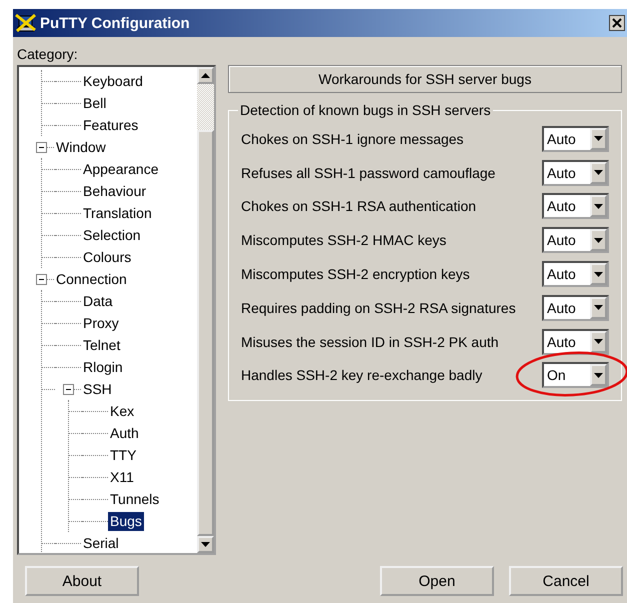 The image size is (627, 603). Describe the element at coordinates (103, 367) in the screenshot. I see `tree-item: Rlogin` at that location.